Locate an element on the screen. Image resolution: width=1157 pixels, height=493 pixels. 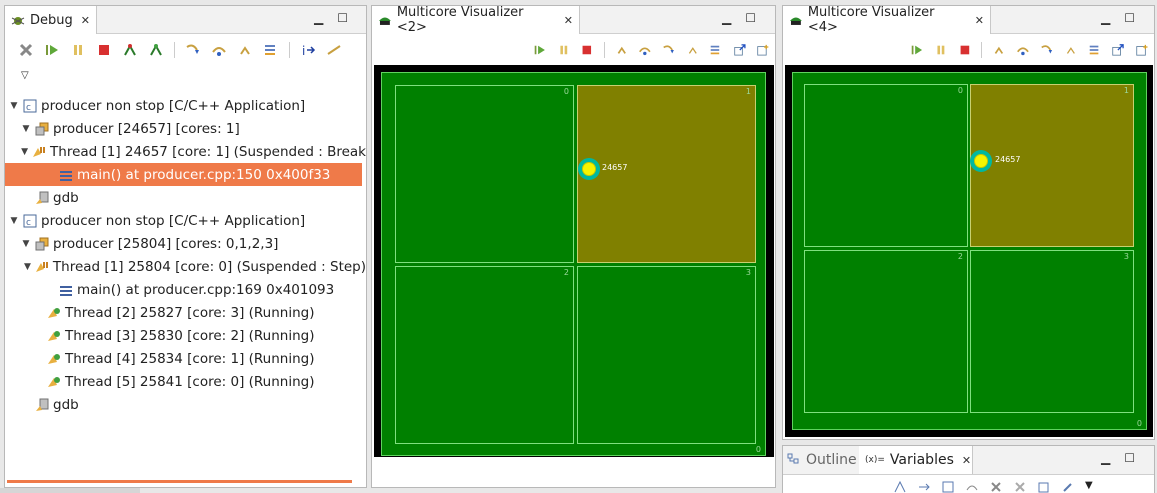
remove-icon is located at coordinates (996, 486).